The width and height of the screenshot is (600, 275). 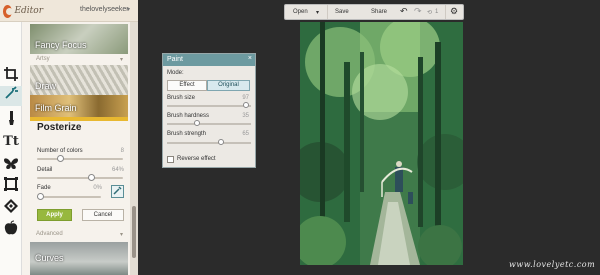 What do you see at coordinates (134, 148) in the screenshot?
I see `panel-scrollbar` at bounding box center [134, 148].